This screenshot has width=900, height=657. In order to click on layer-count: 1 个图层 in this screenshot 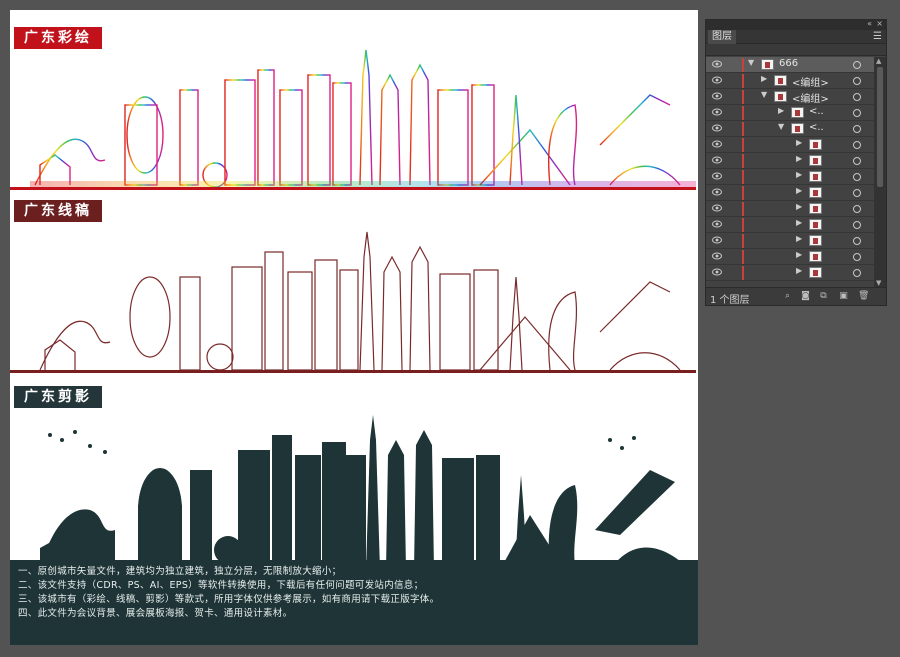, I will do `click(730, 300)`.